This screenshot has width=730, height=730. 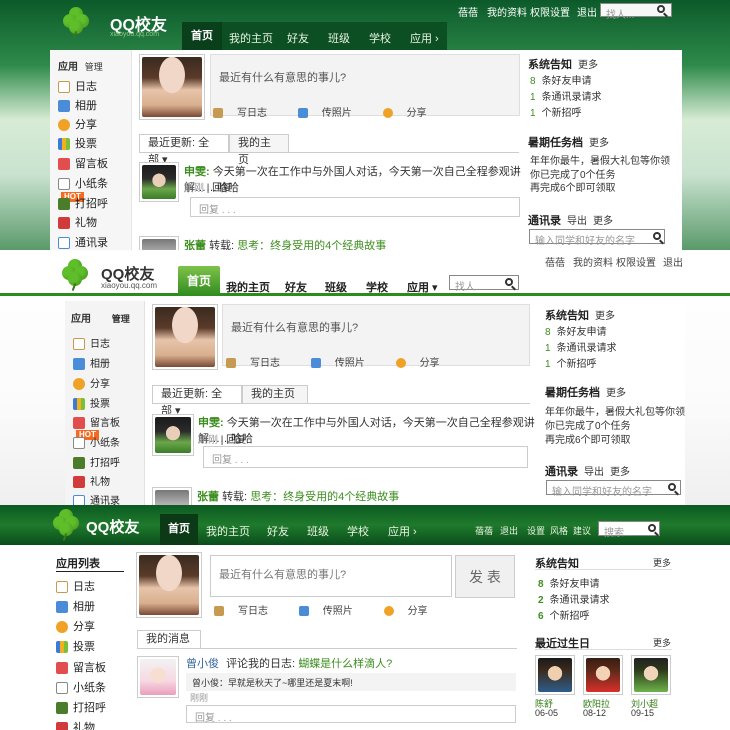 I want to click on tab-apps: 应用 ▾, so click(x=422, y=287).